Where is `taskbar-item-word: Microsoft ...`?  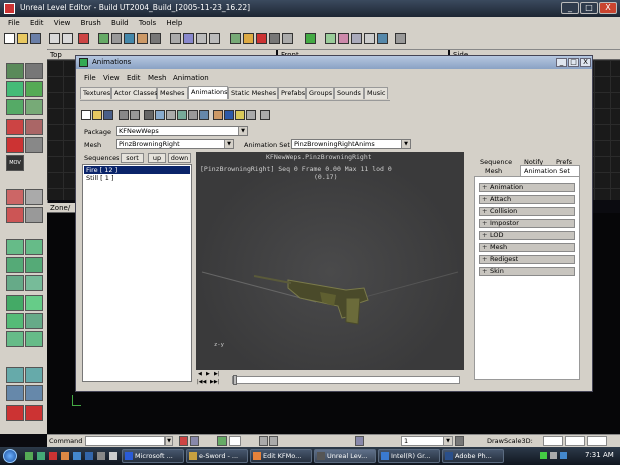
taskbar-item-word: Microsoft ... is located at coordinates (153, 456).